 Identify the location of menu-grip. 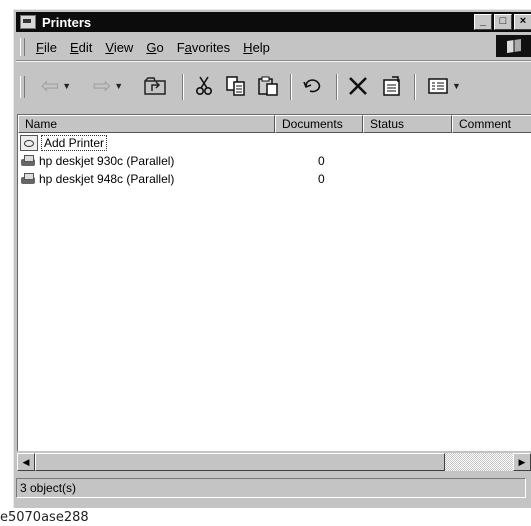
(22, 47).